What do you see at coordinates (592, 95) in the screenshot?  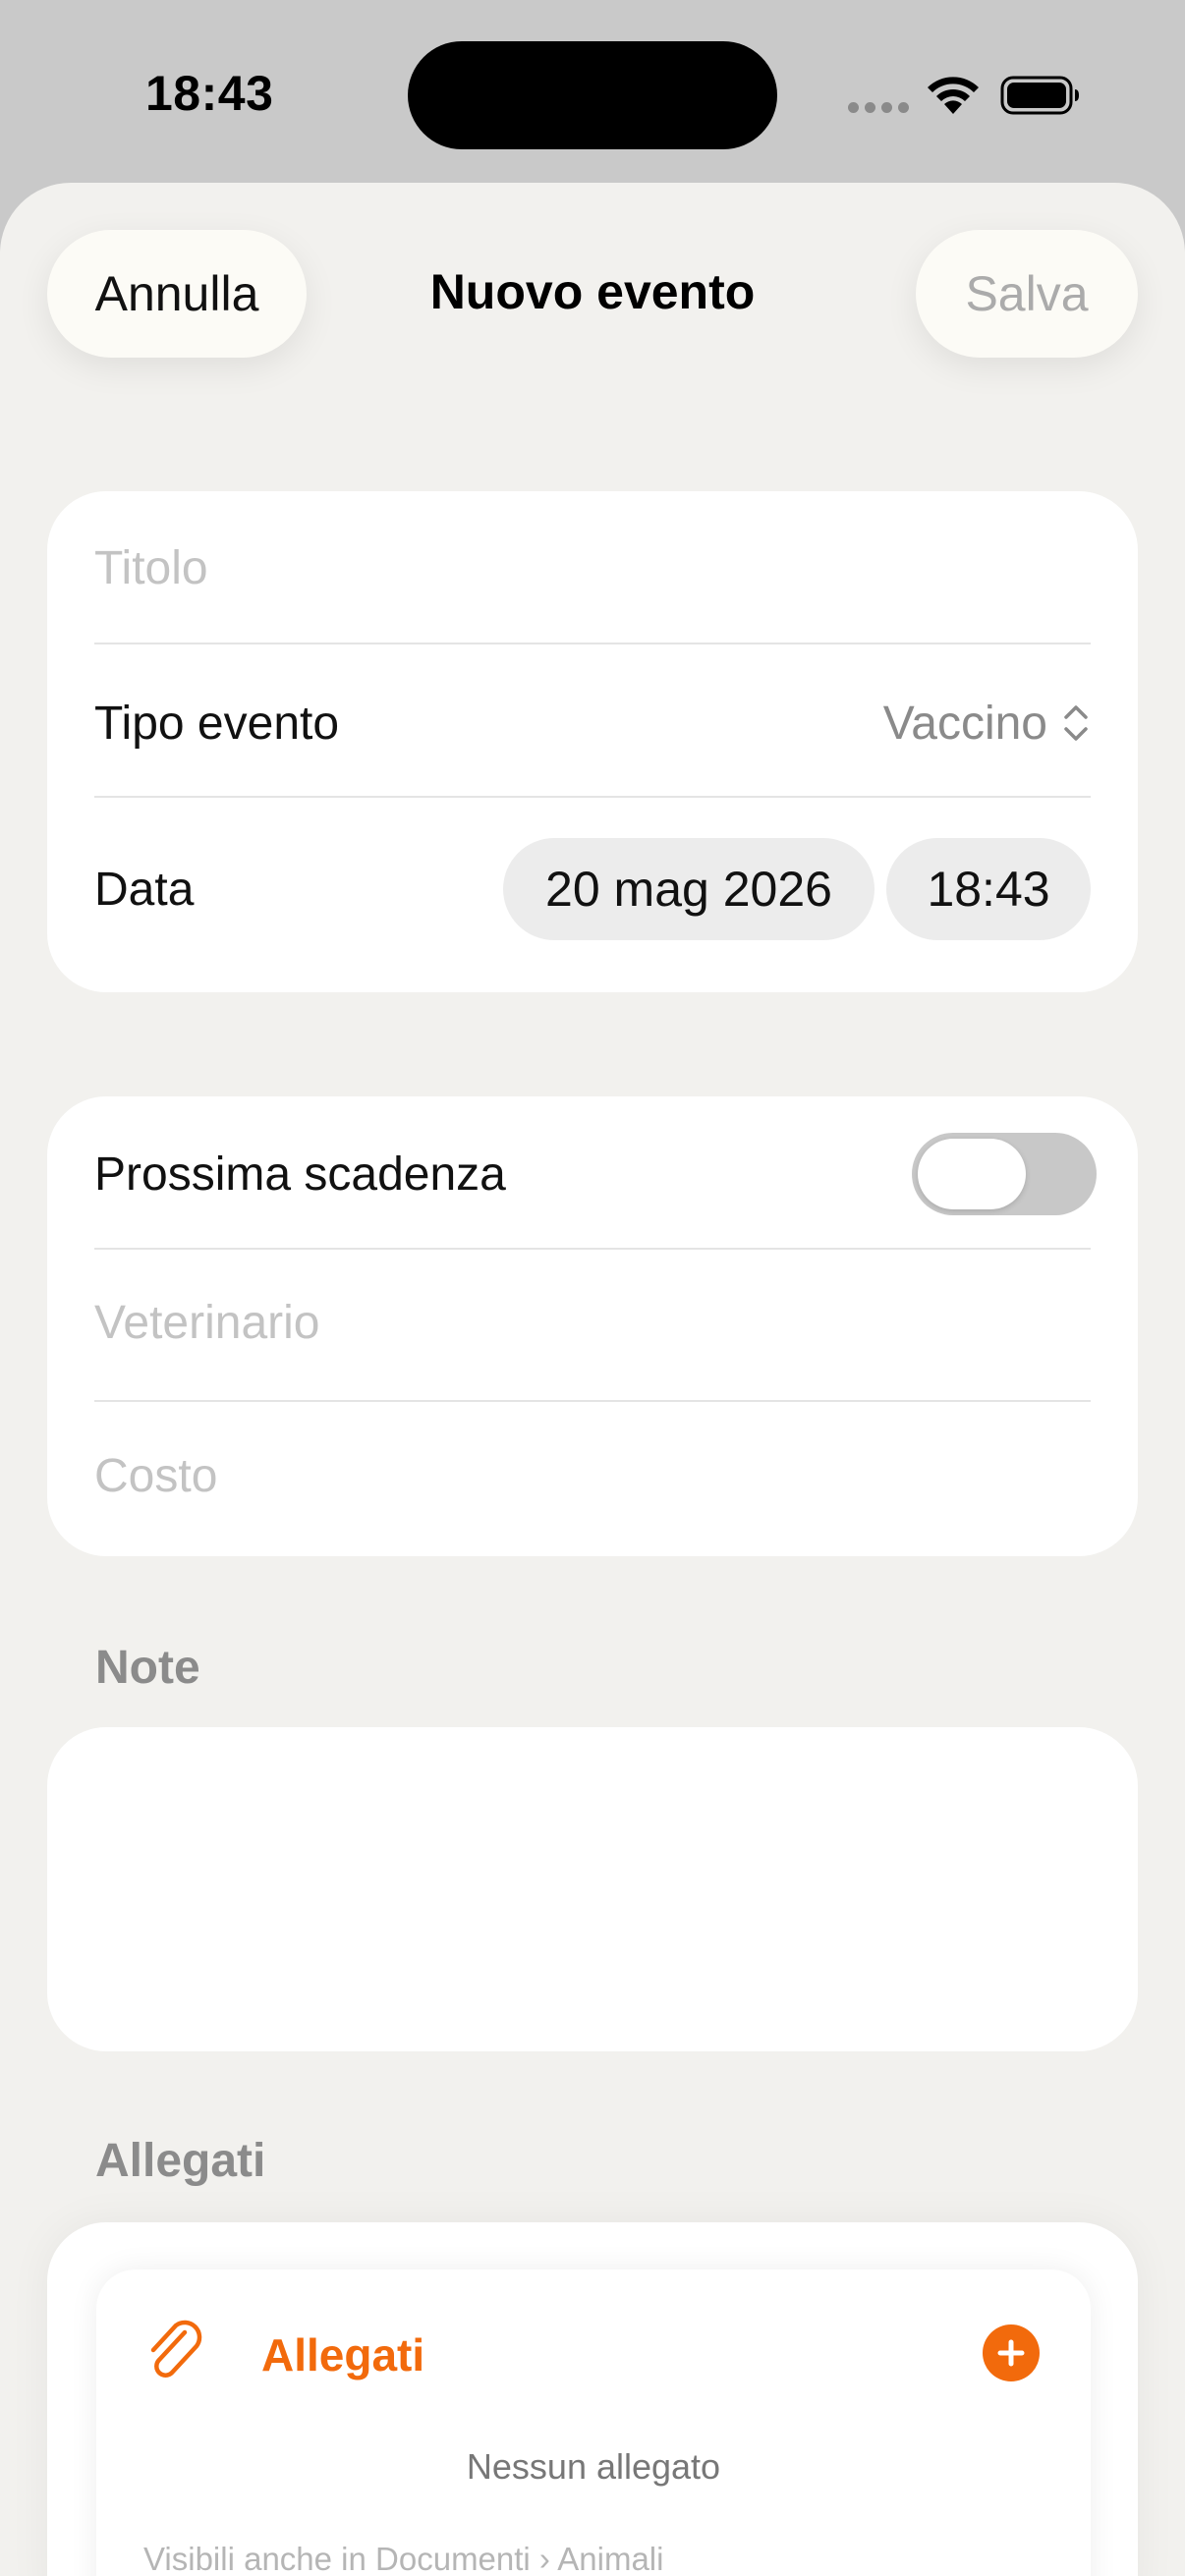 I see `dynamic-island` at bounding box center [592, 95].